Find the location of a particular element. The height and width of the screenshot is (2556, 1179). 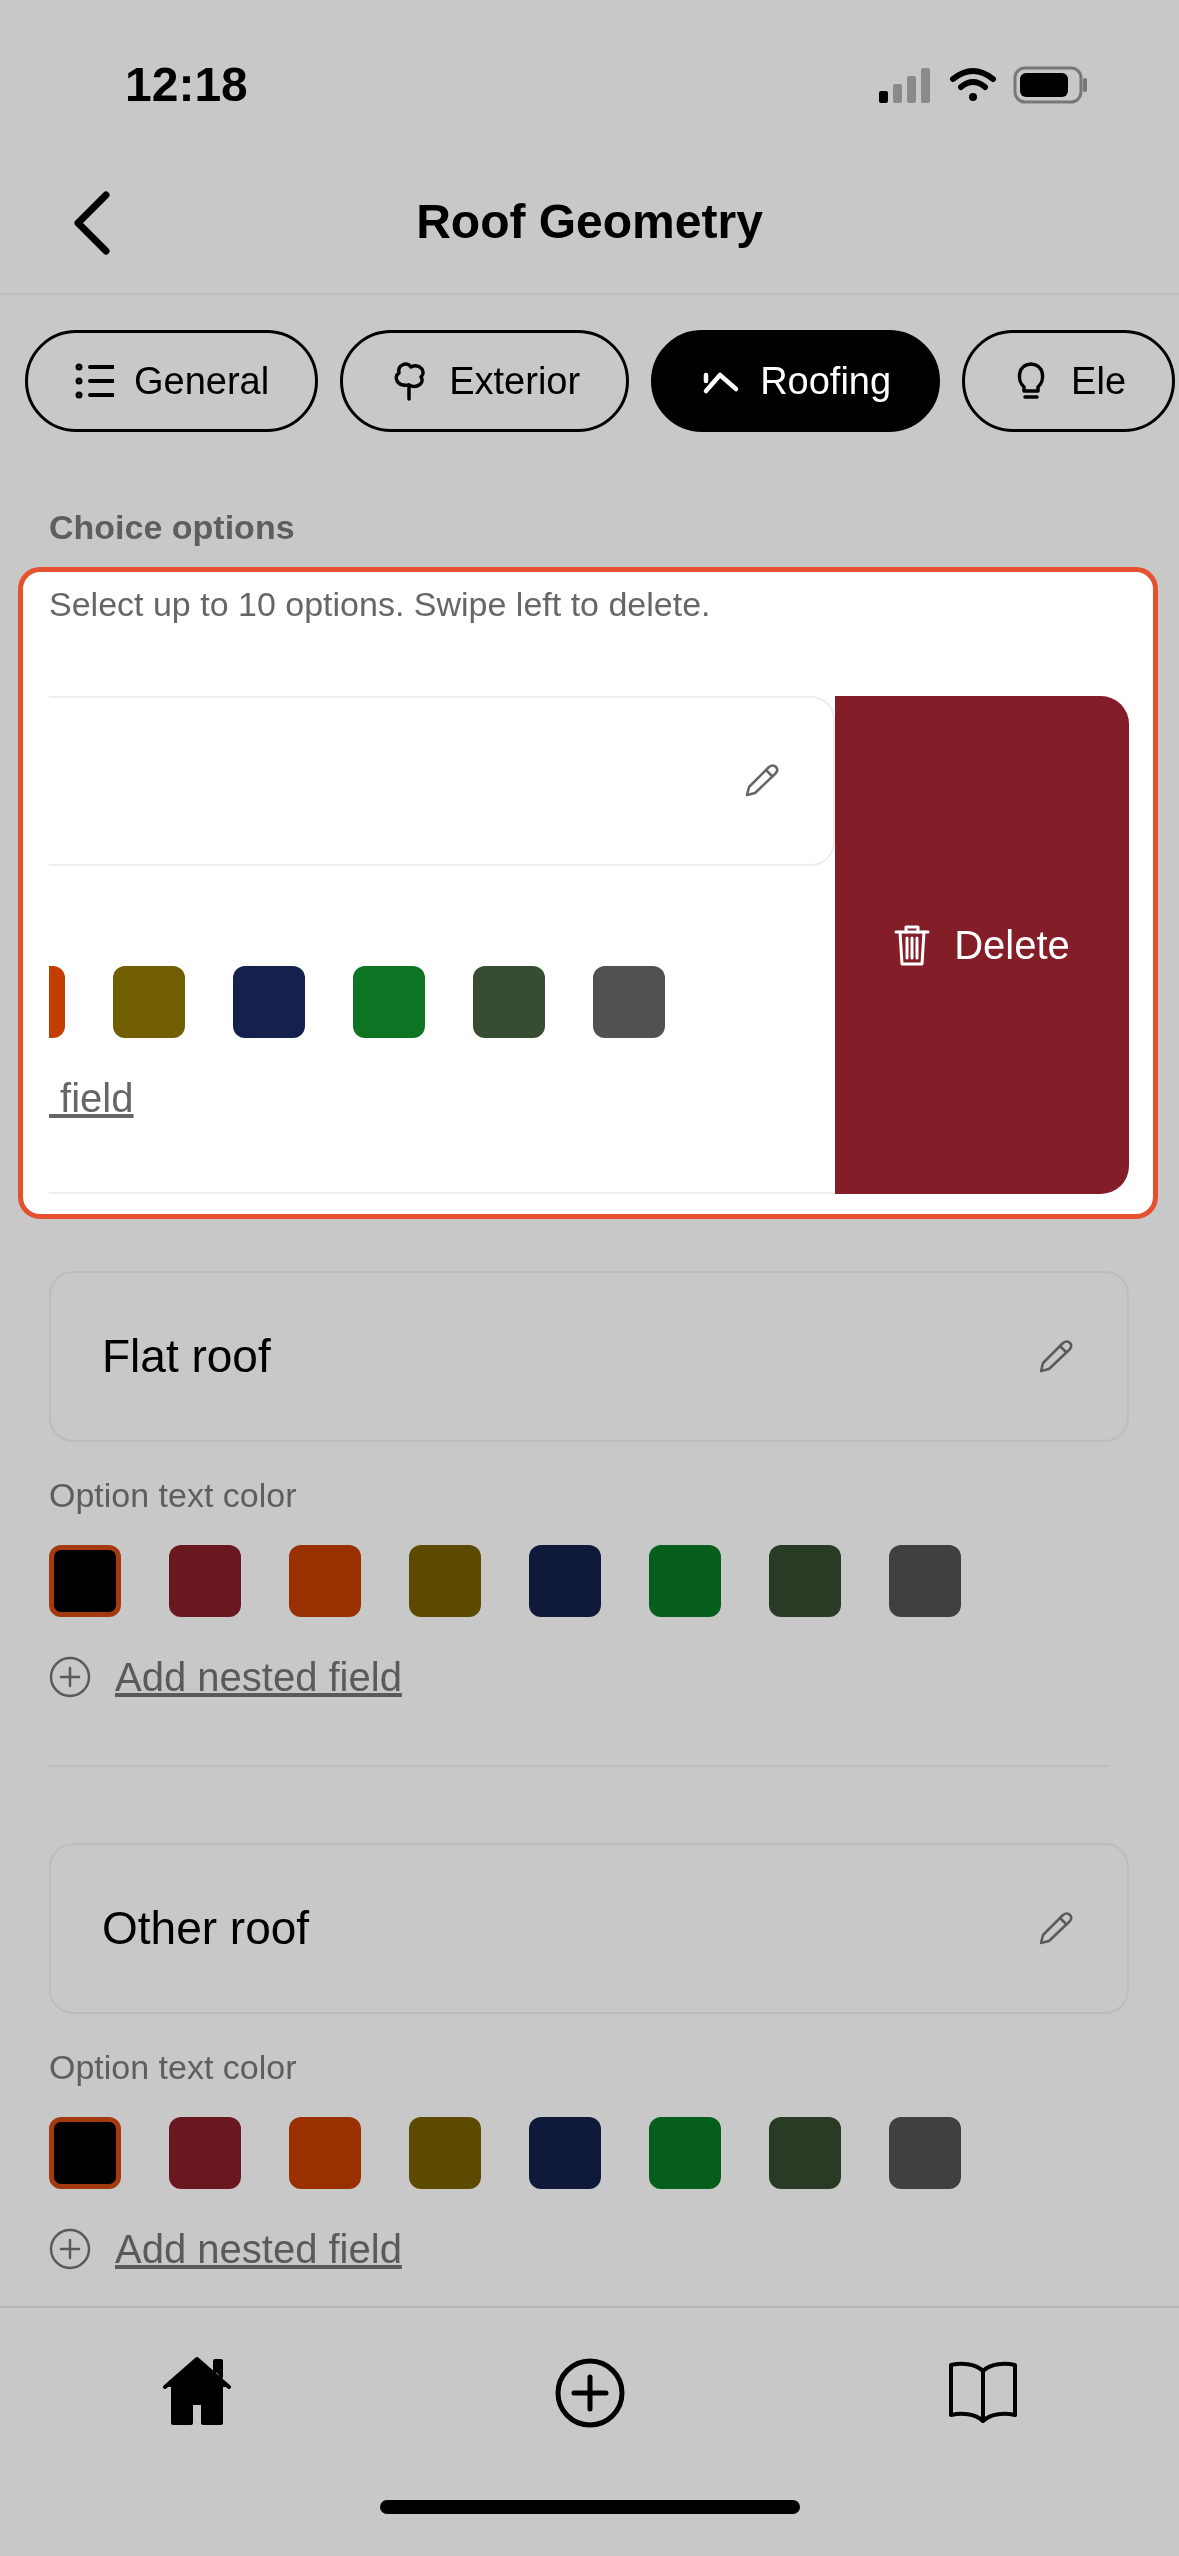

option-card: Flat roof is located at coordinates (589, 1356).